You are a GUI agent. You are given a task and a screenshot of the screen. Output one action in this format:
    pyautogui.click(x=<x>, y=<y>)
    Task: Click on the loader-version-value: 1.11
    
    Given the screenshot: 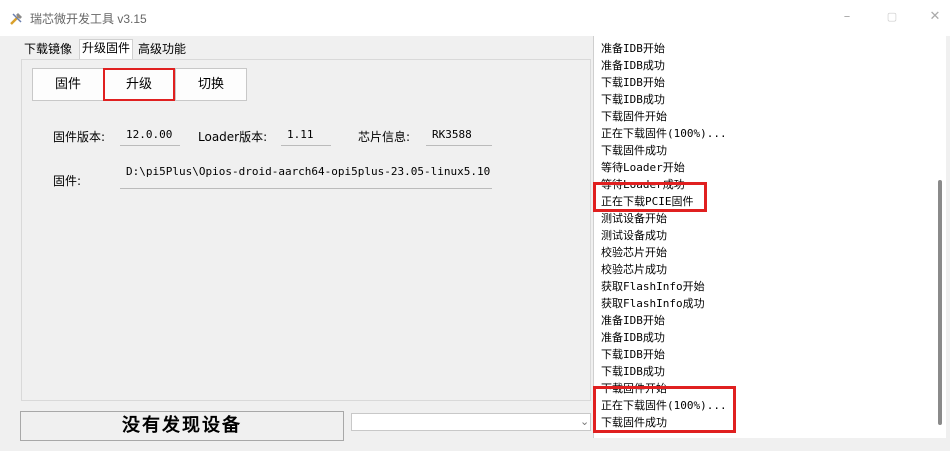 What is the action you would take?
    pyautogui.click(x=306, y=135)
    